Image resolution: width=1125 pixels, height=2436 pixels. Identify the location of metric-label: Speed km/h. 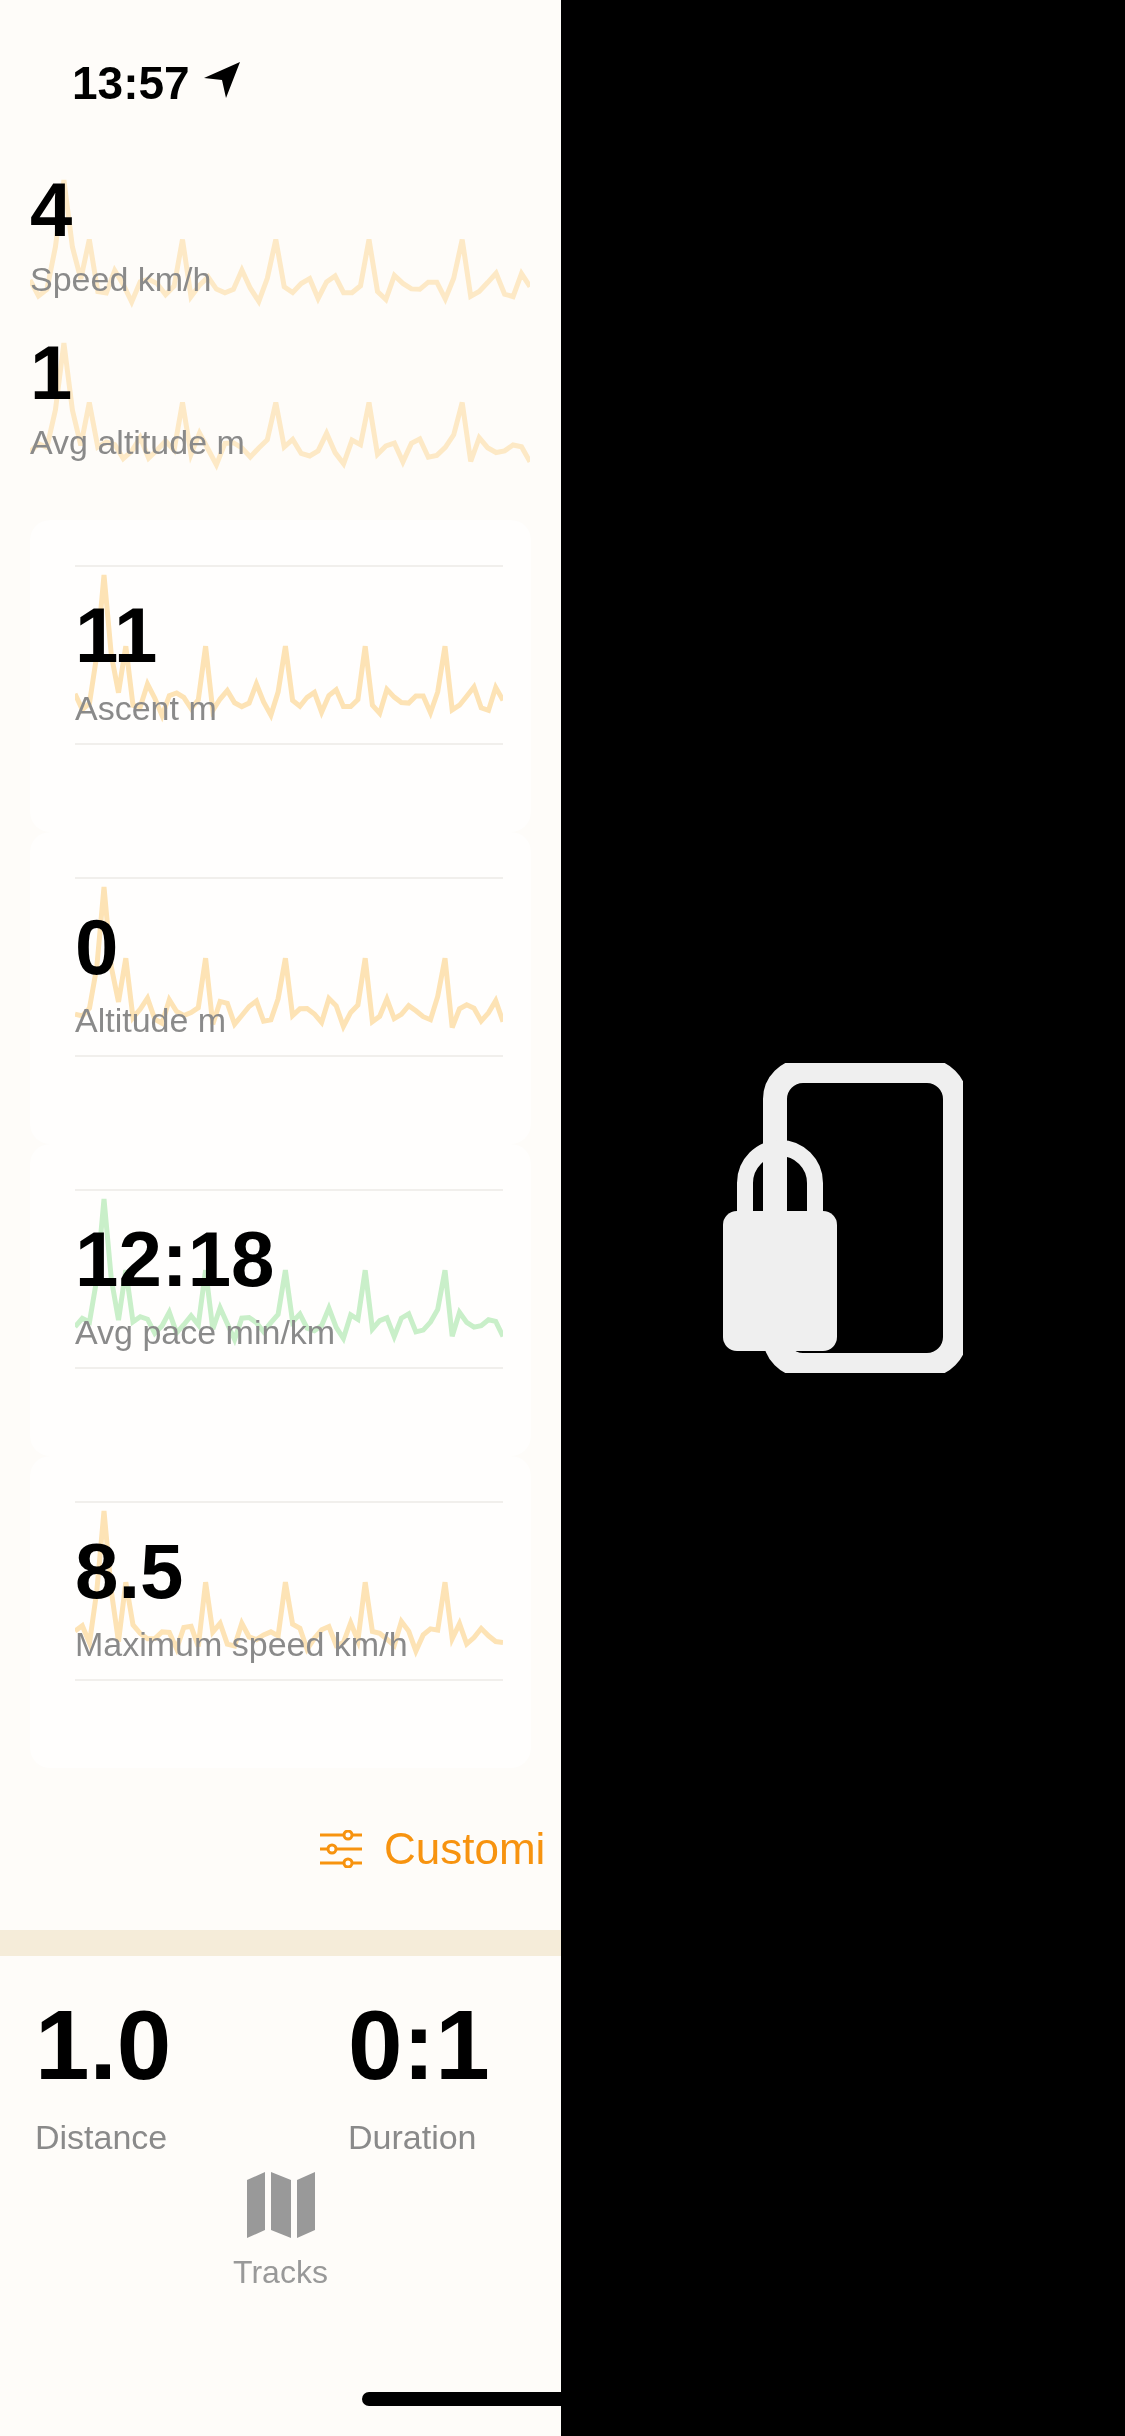
(121, 279).